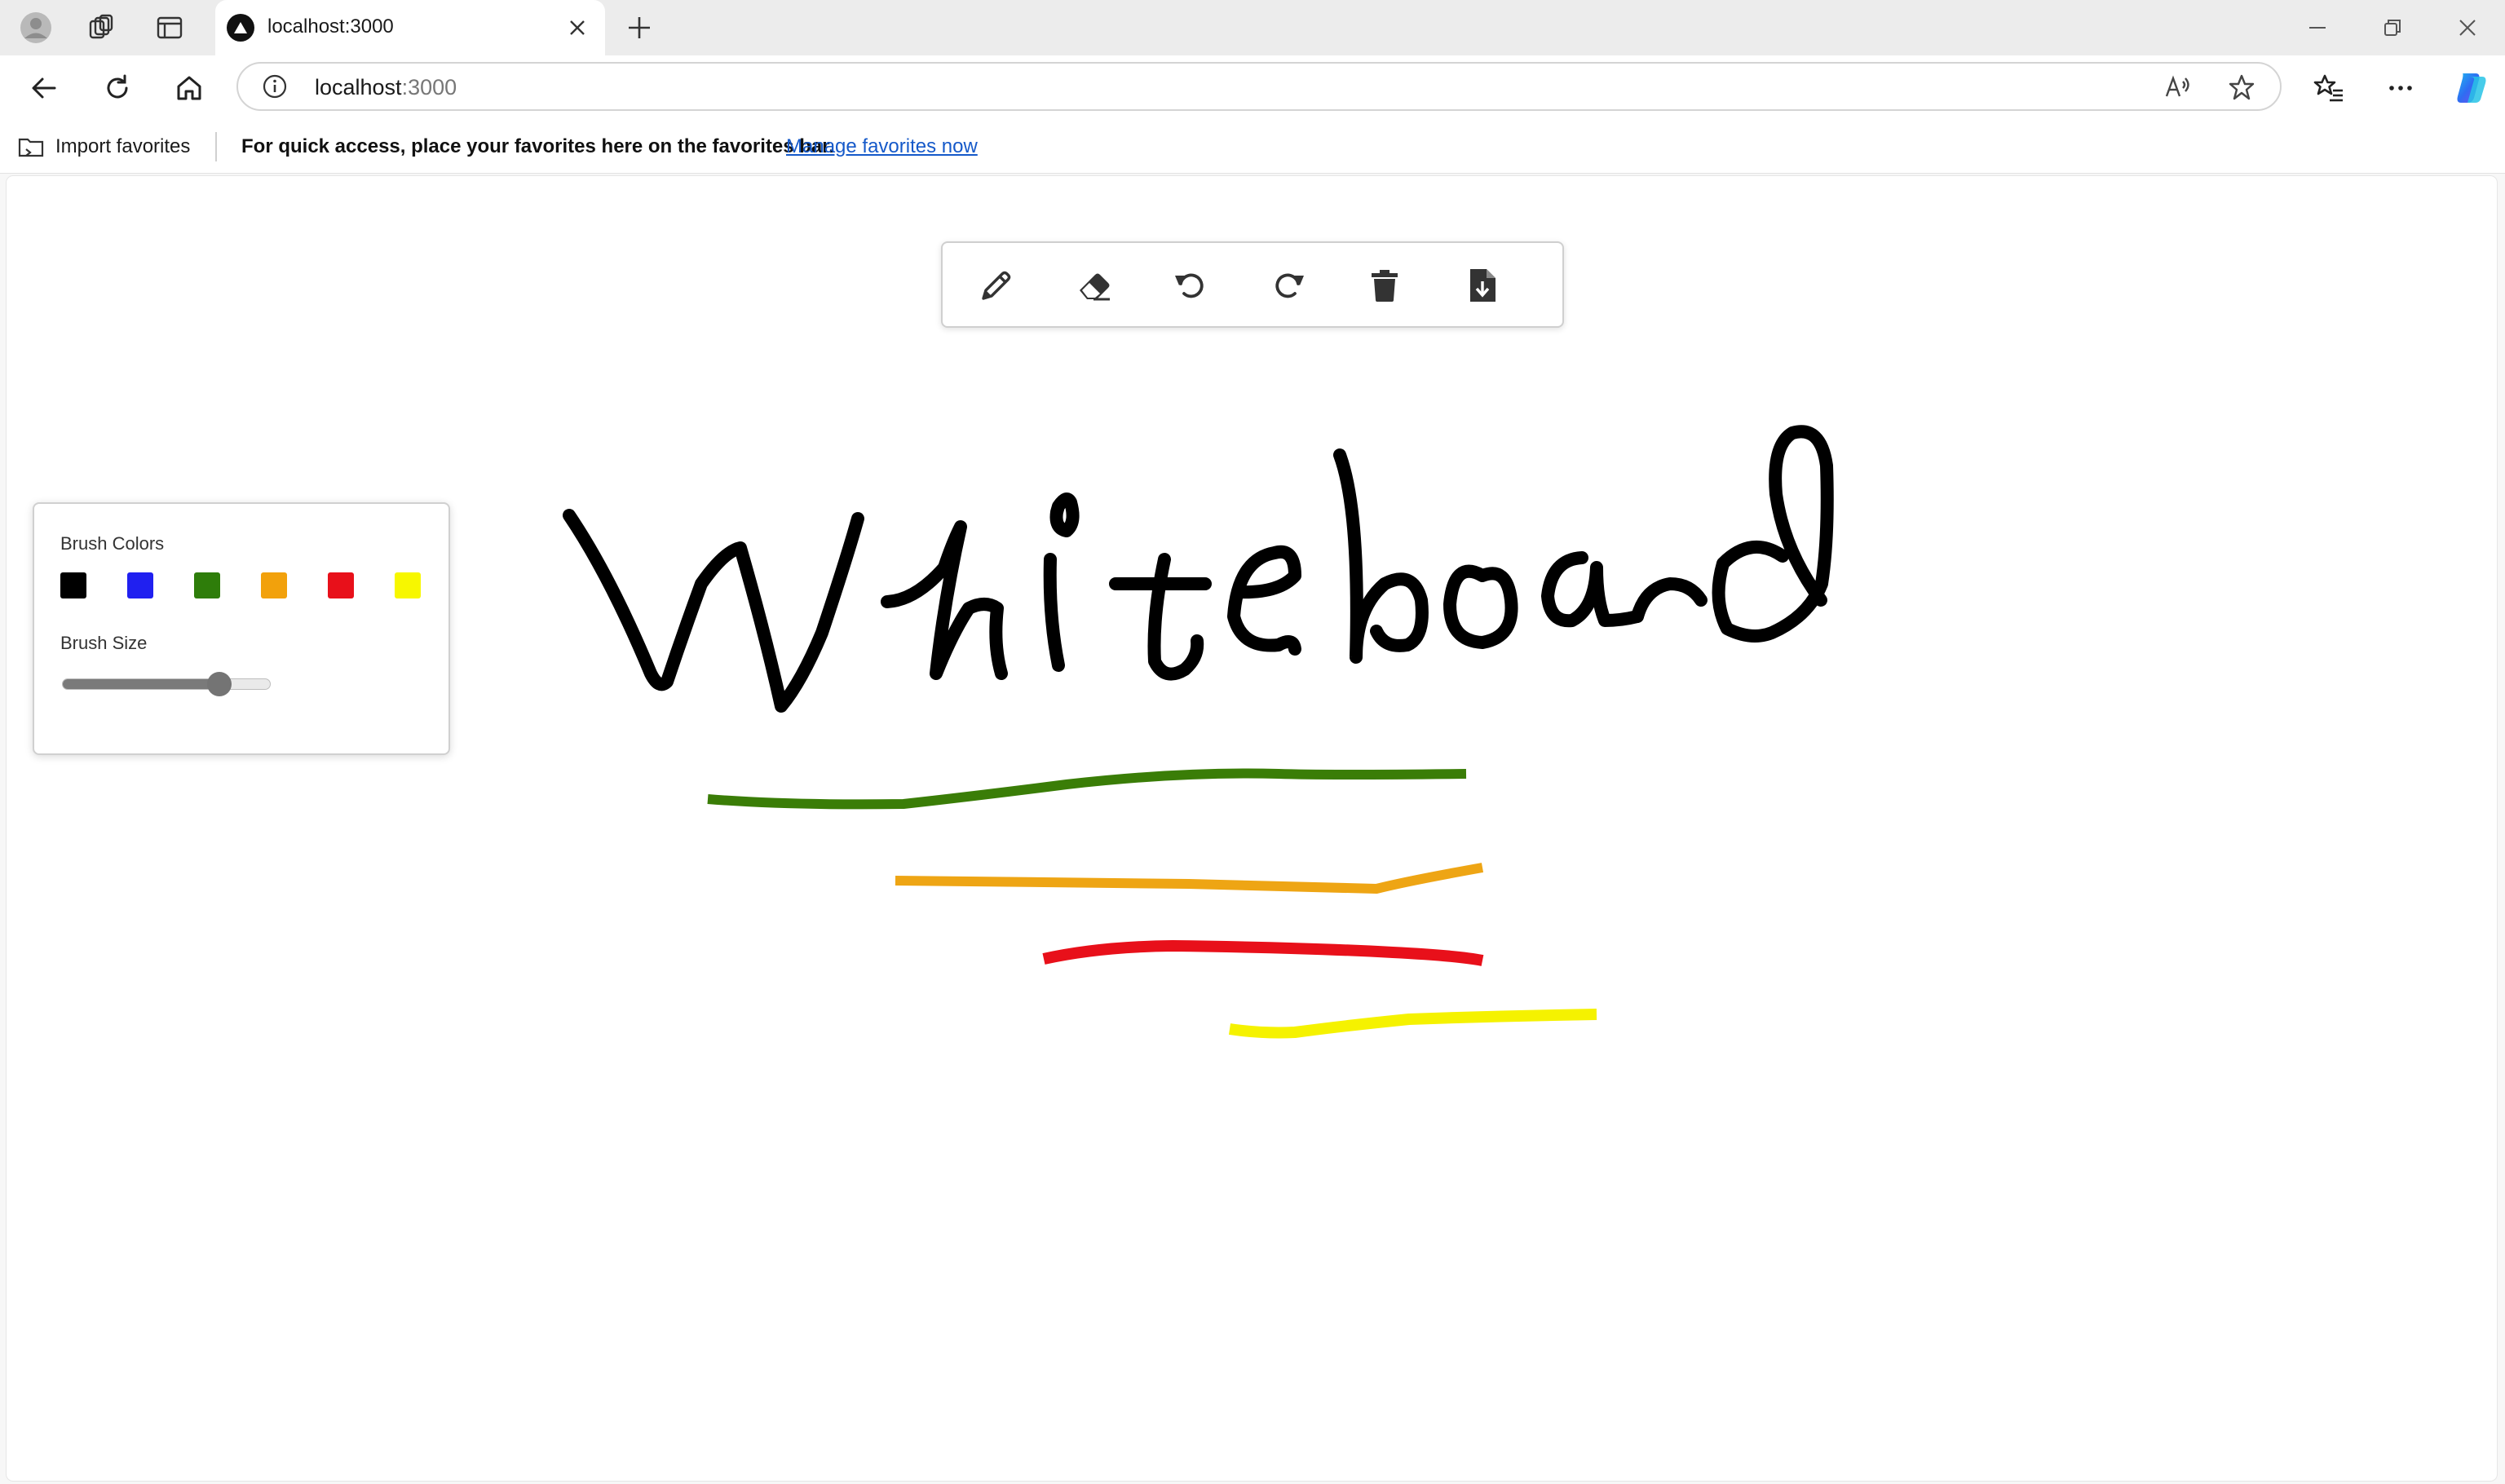 The height and width of the screenshot is (1484, 2505). I want to click on stroke-letter-t, so click(1160, 617).